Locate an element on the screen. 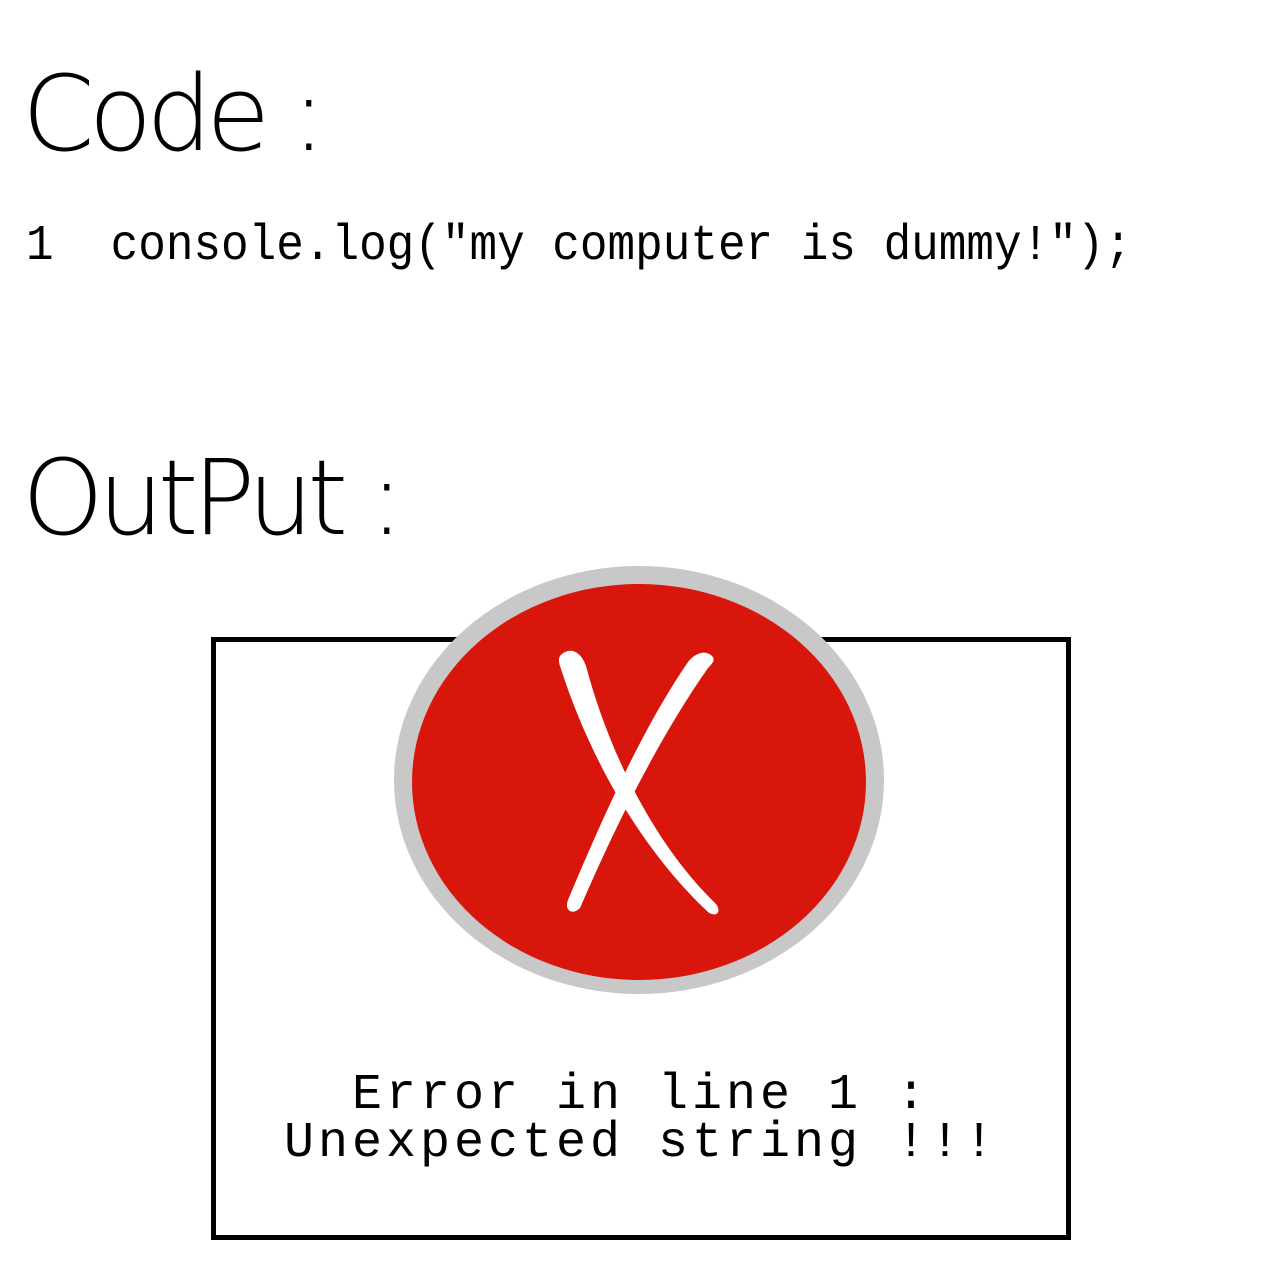 Image resolution: width=1280 pixels, height=1280 pixels. code-heading: Code : is located at coordinates (174, 114).